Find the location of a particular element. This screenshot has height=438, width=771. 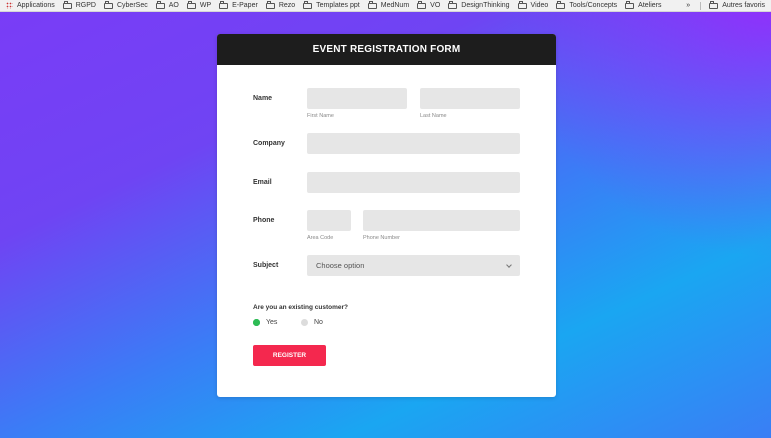

radio-yes-label: Yes is located at coordinates (272, 322).